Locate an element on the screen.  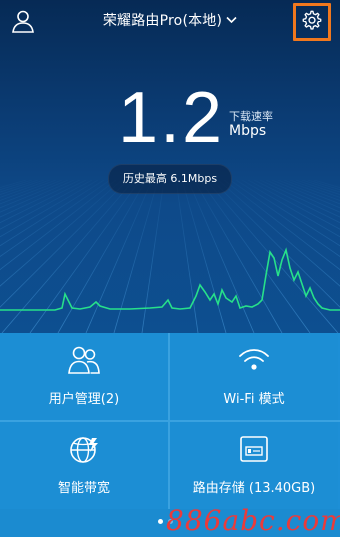
tile-label: 路由存储 (13.40GB) is located at coordinates (254, 488).